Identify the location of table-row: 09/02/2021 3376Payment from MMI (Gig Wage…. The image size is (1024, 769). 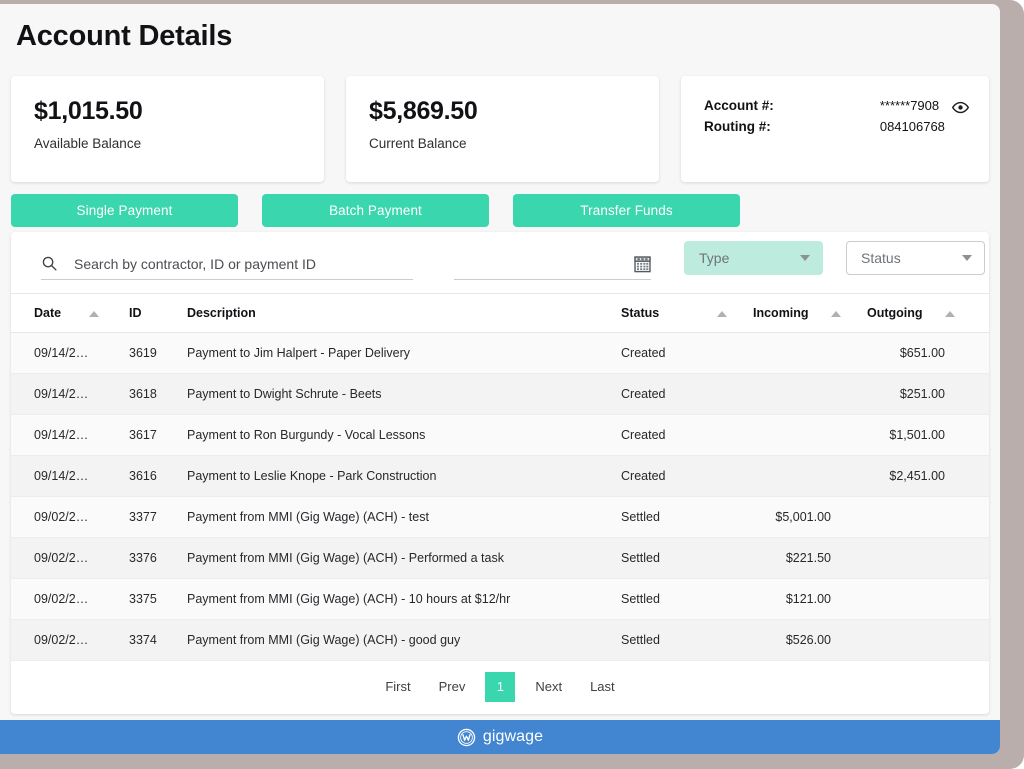
(500, 558).